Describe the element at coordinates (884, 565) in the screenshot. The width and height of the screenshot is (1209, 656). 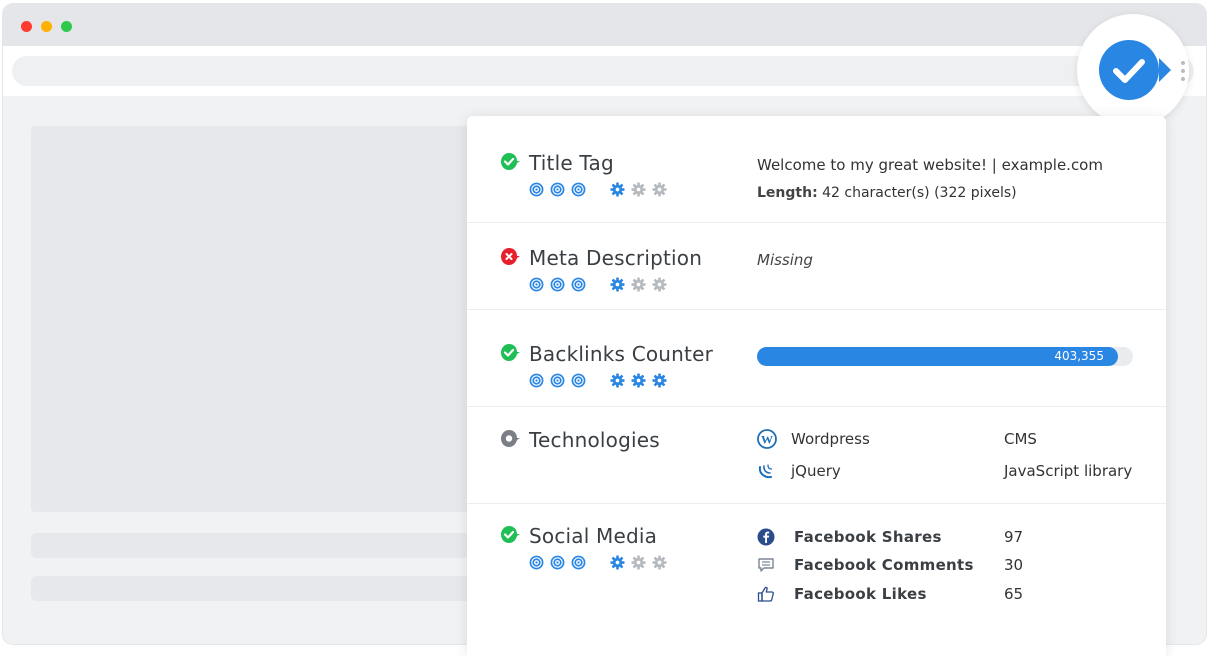
I see `social-item-label: Facebook Comments` at that location.